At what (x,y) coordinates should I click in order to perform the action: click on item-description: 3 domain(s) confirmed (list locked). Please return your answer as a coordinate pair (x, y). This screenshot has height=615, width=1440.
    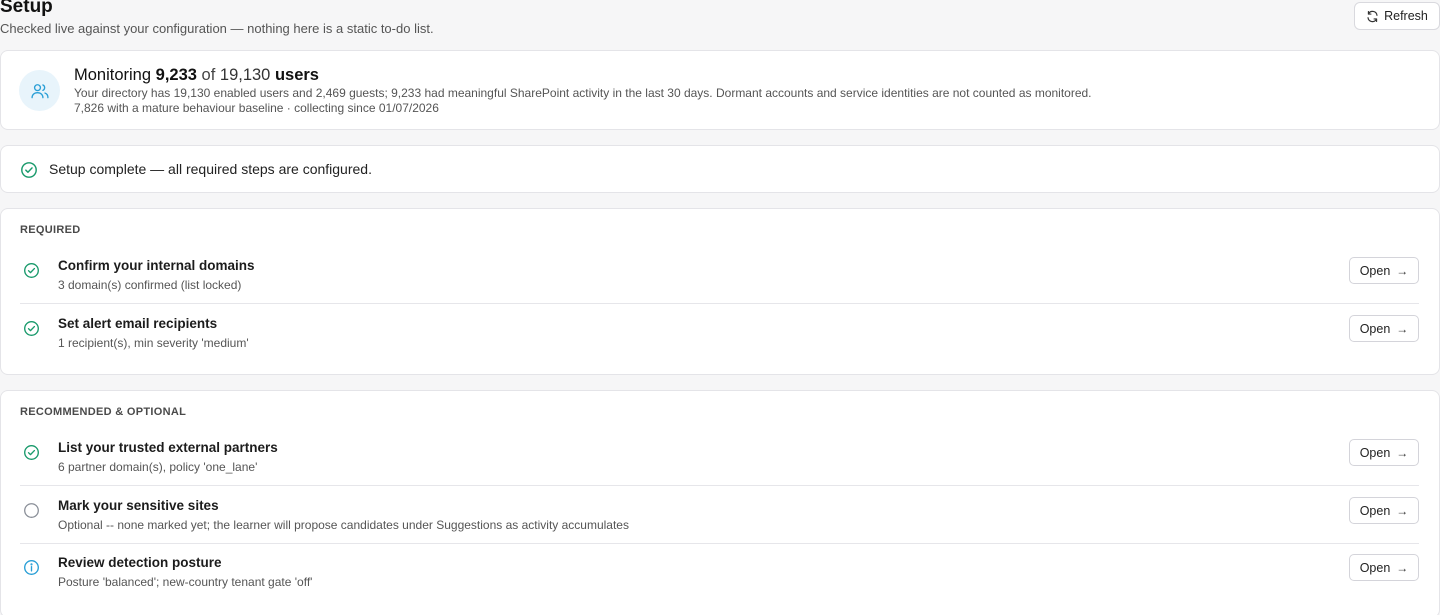
    Looking at the image, I should click on (150, 285).